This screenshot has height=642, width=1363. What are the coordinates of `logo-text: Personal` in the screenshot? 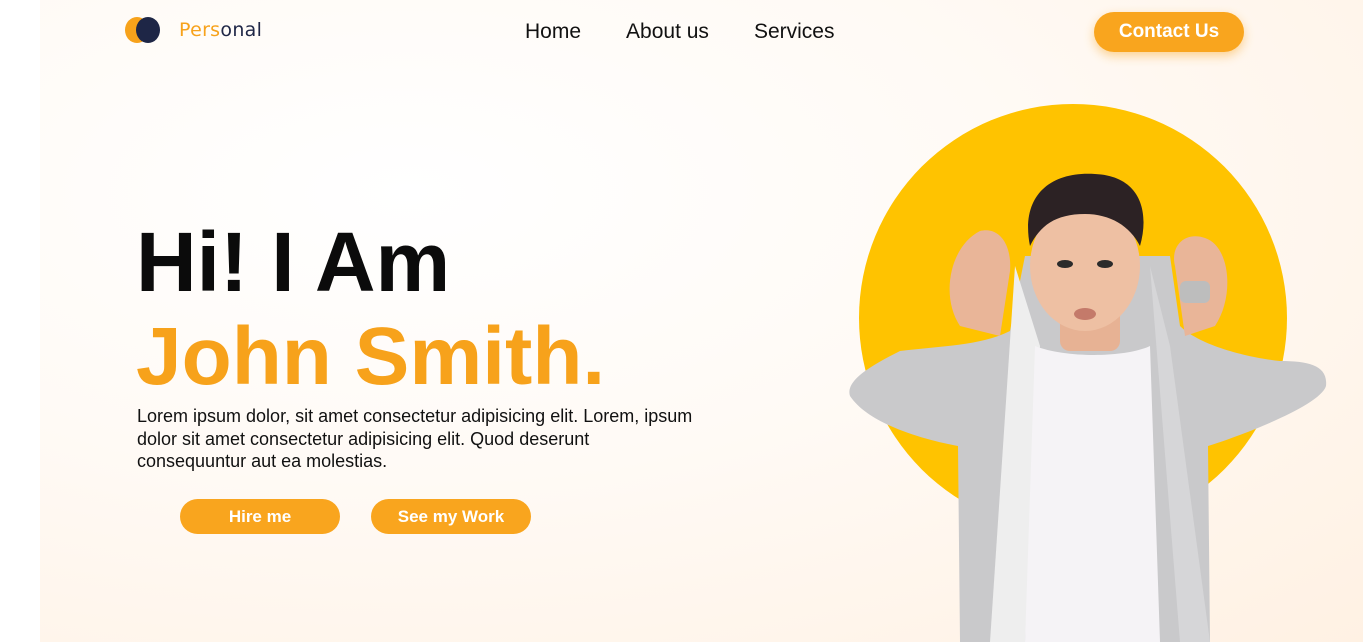 It's located at (220, 30).